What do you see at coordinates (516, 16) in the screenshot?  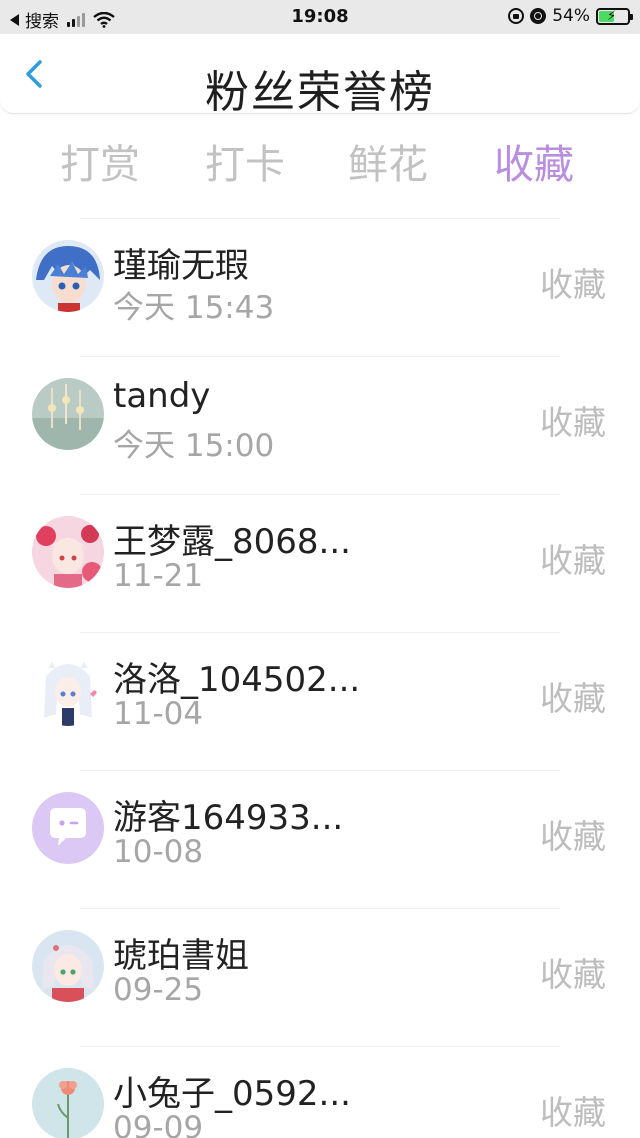 I see `rotation-lock-icon` at bounding box center [516, 16].